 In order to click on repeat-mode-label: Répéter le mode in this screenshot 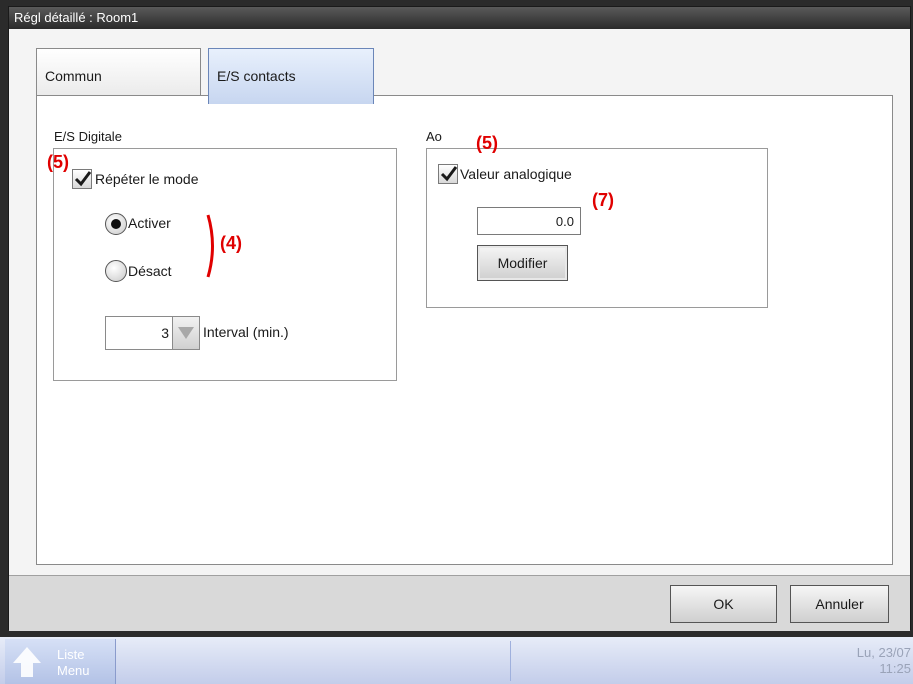, I will do `click(147, 179)`.